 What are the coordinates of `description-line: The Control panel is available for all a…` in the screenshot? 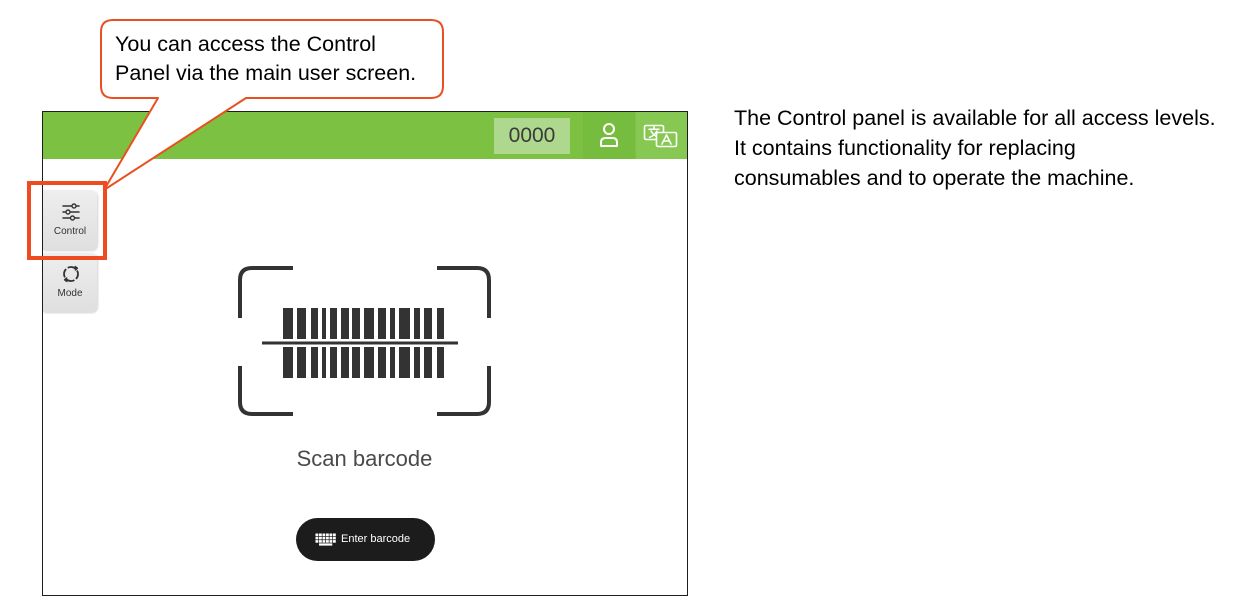 It's located at (975, 118).